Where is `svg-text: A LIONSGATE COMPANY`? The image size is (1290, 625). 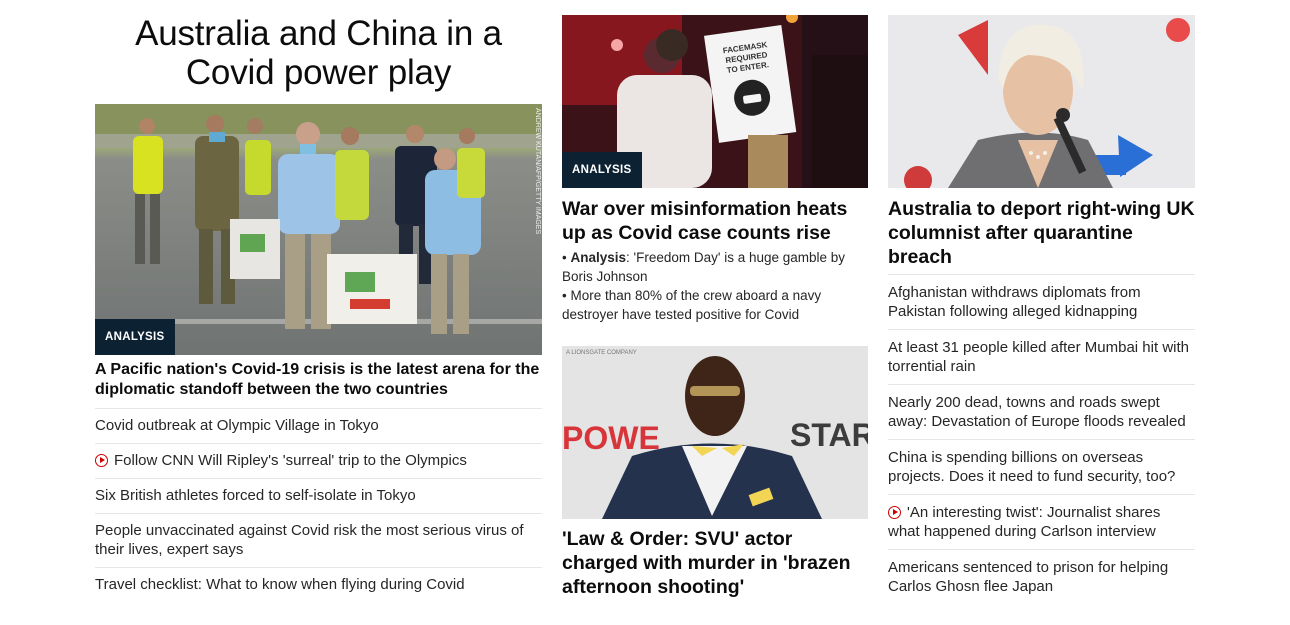 svg-text: A LIONSGATE COMPANY is located at coordinates (601, 353).